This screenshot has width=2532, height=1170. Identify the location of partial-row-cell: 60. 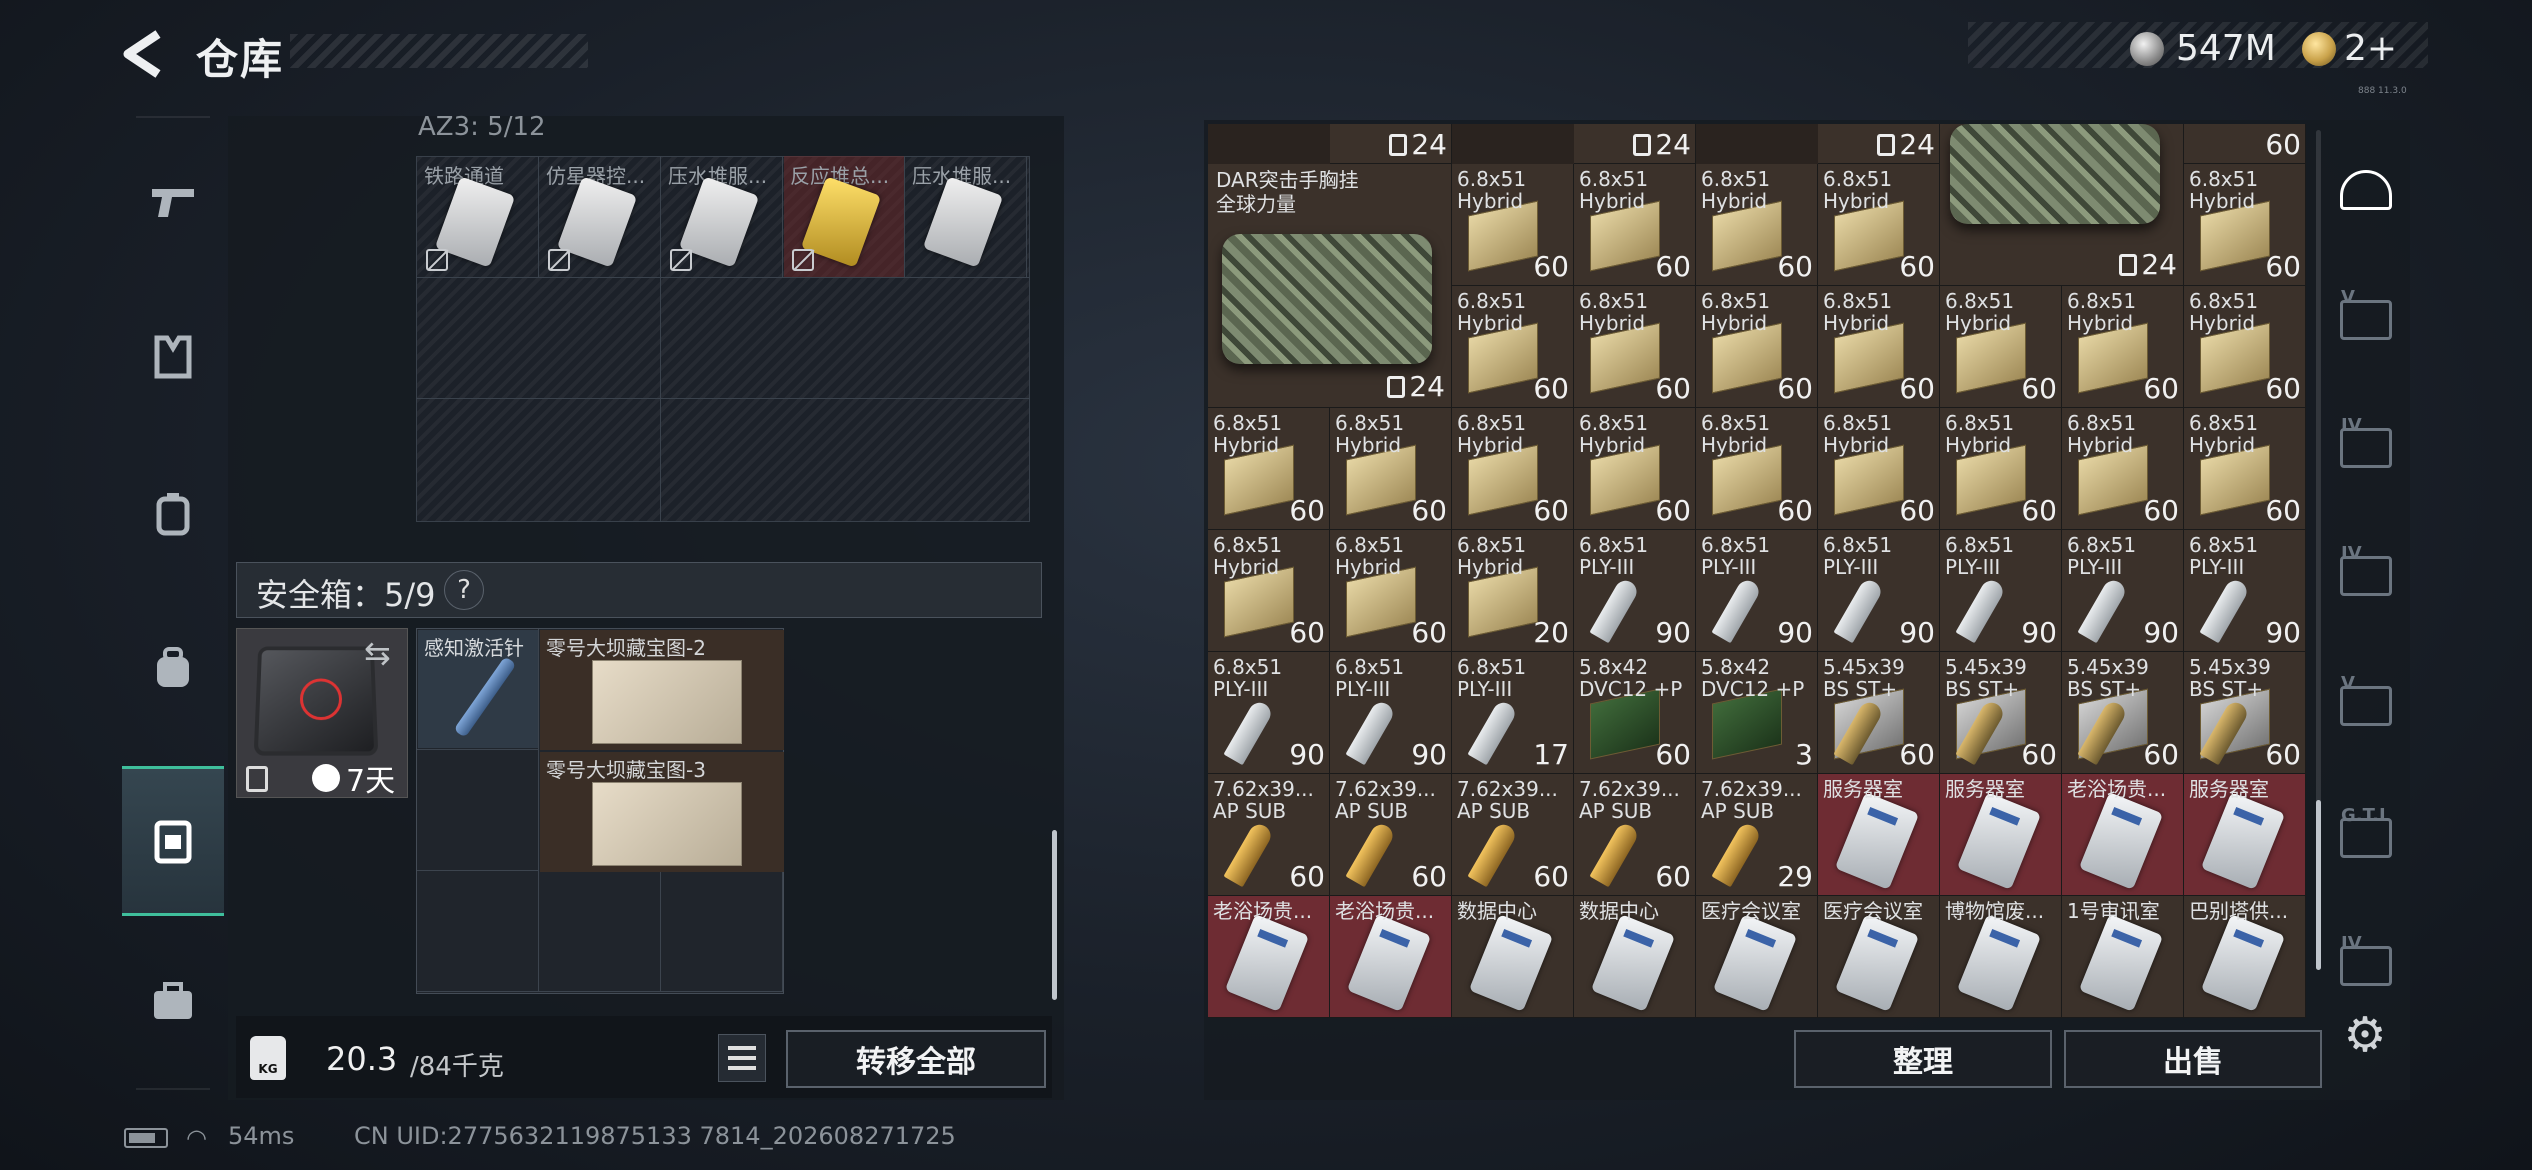
(2245, 144).